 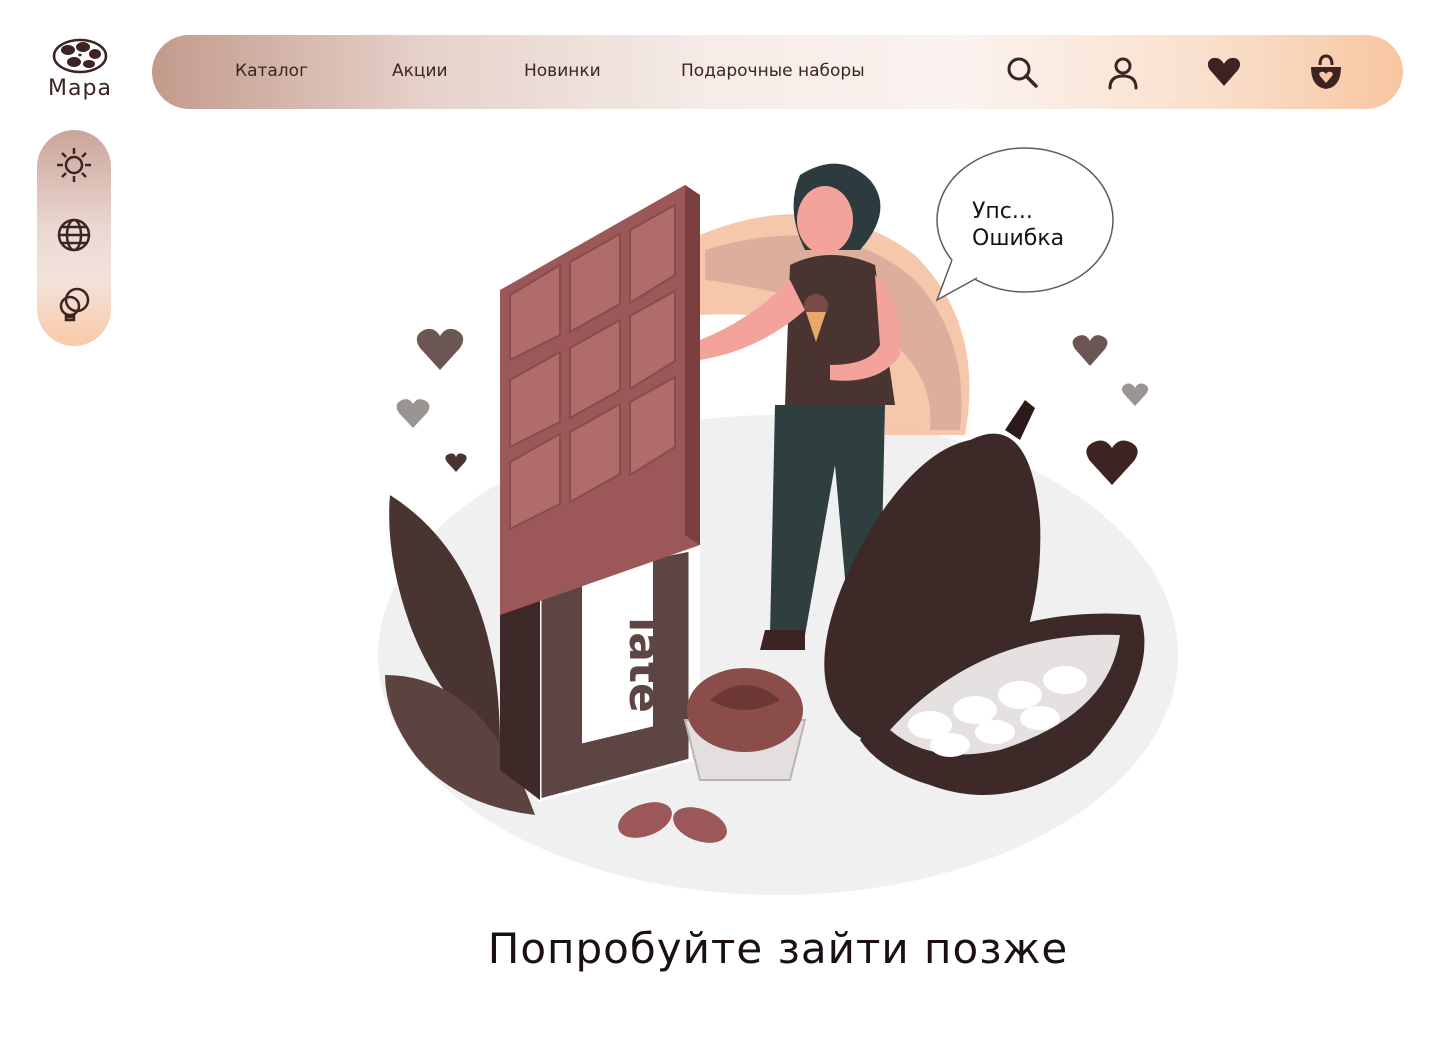 What do you see at coordinates (271, 71) in the screenshot?
I see `nav-item-catalog: Каталог` at bounding box center [271, 71].